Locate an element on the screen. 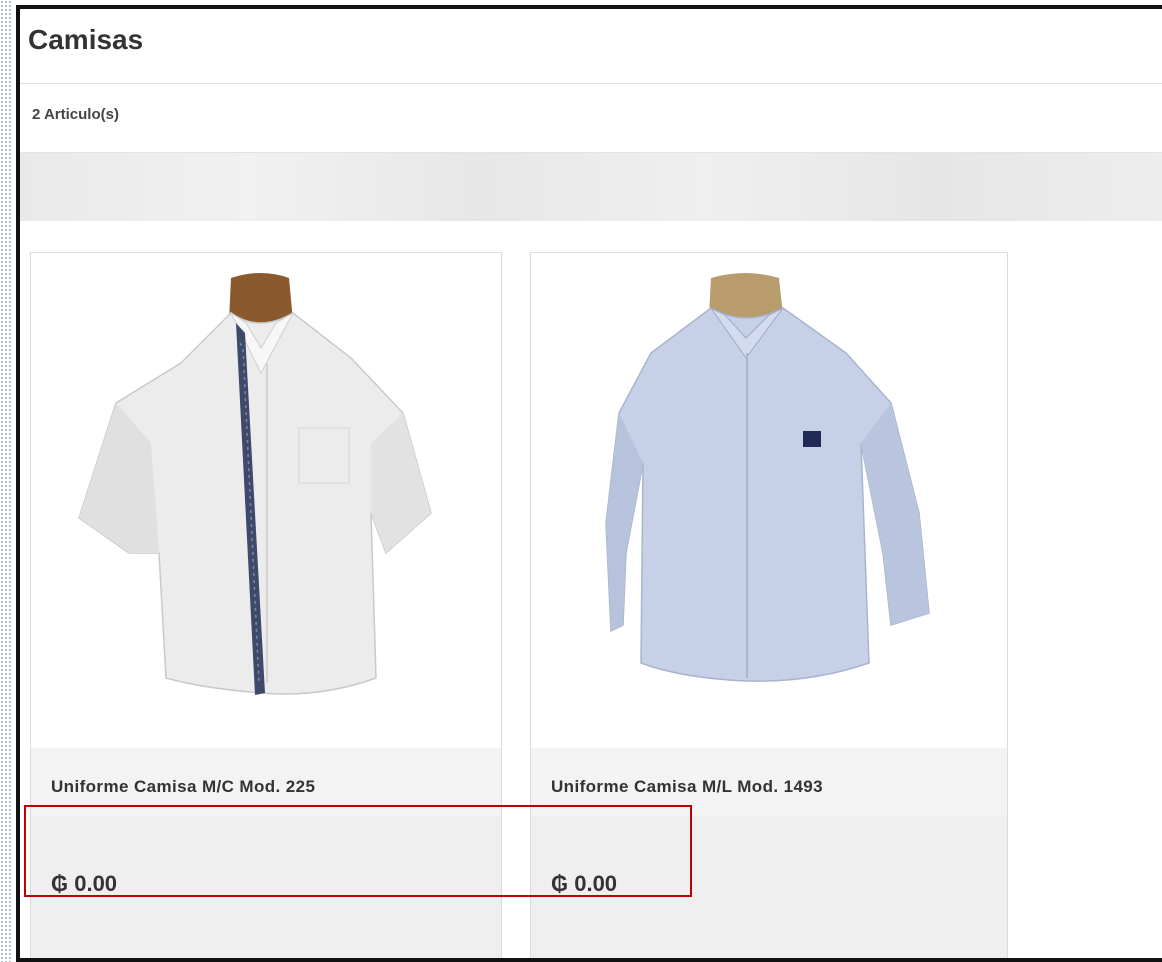 This screenshot has height=962, width=1162. product-name: Uniforme Camisa M/L Mod. 1493 is located at coordinates (687, 787).